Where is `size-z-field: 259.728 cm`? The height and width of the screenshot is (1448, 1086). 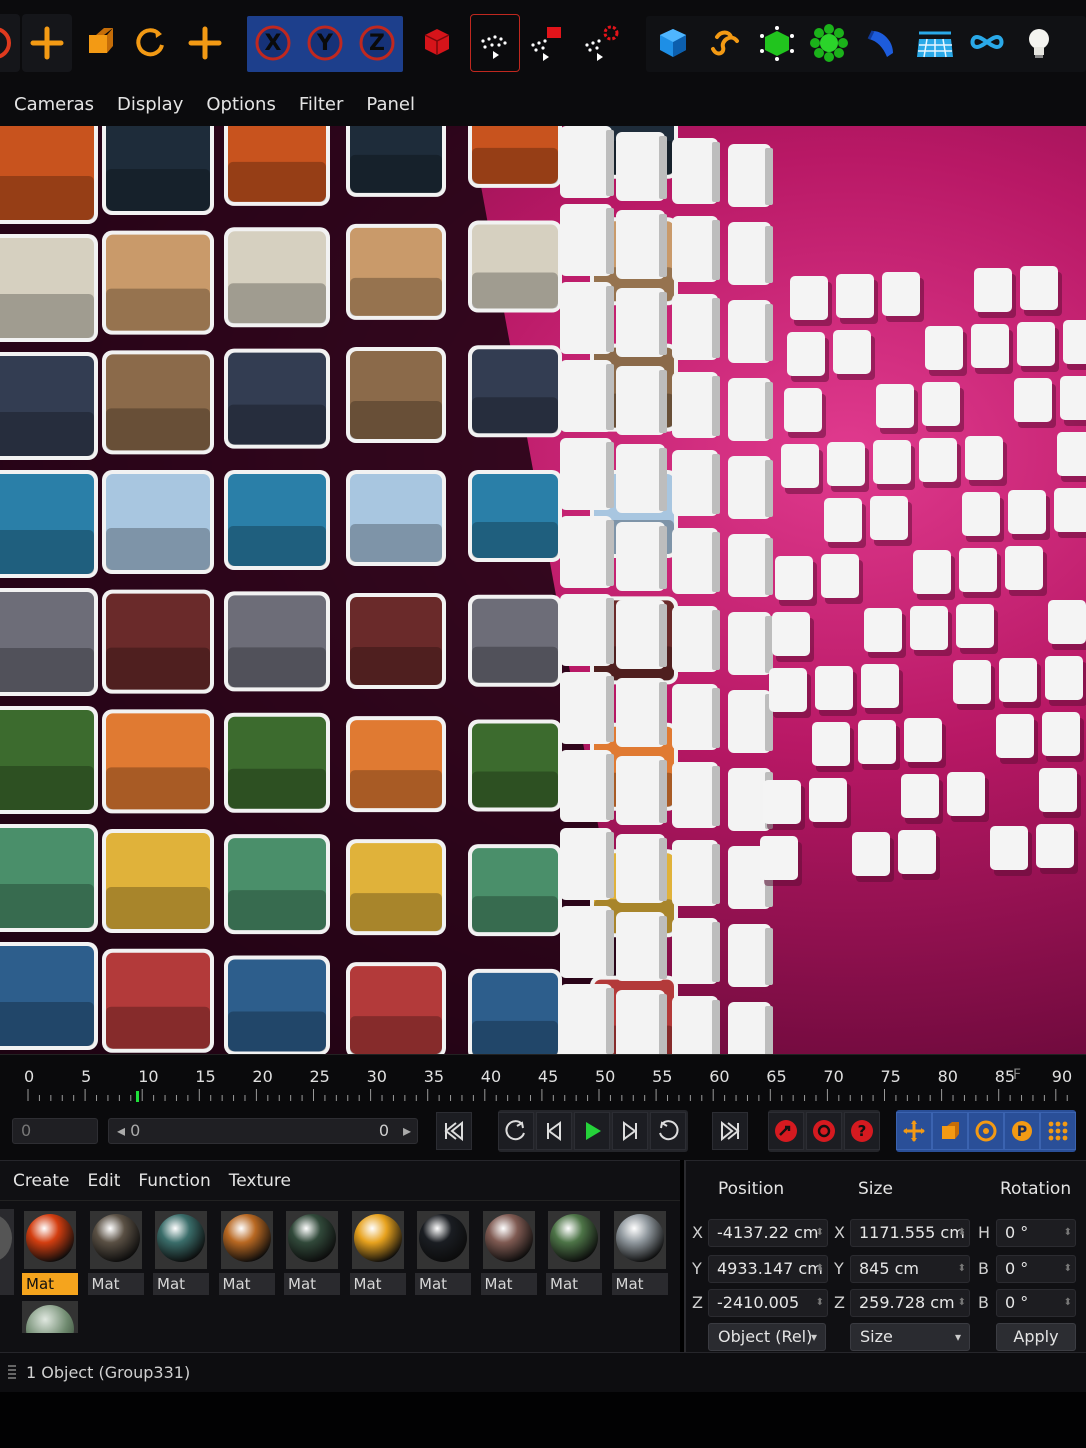 size-z-field: 259.728 cm is located at coordinates (910, 1303).